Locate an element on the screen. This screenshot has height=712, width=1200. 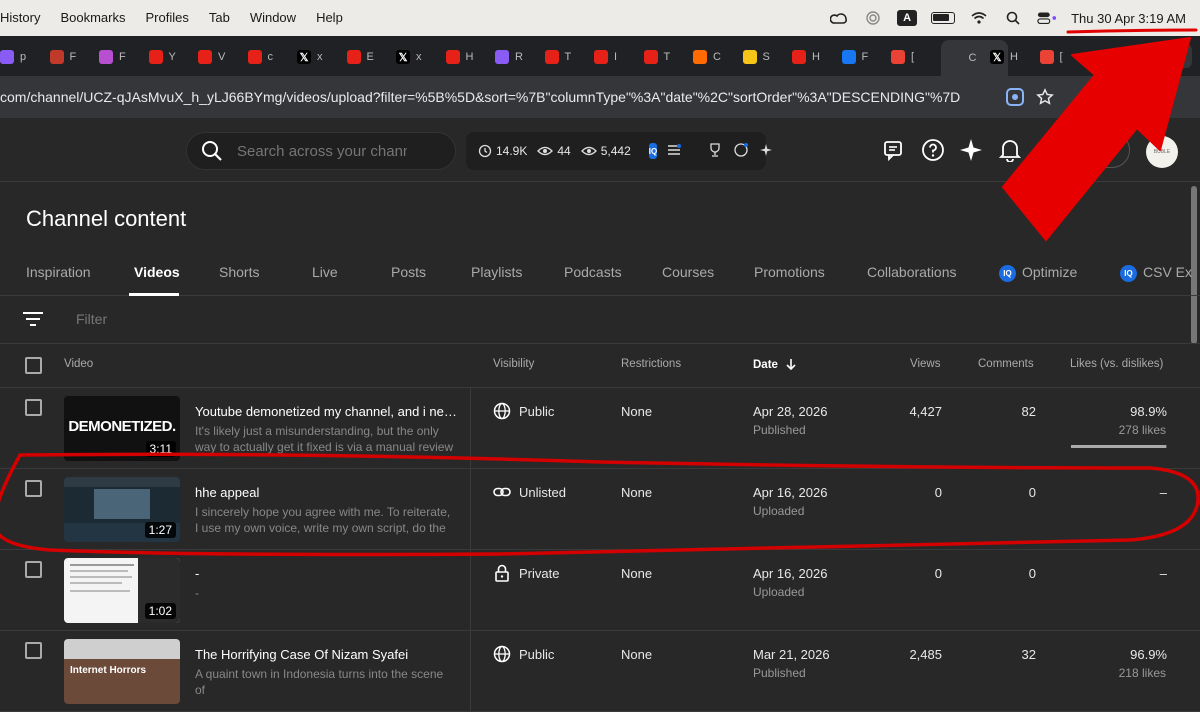
menu-bar-clock: Thu 30 Apr 3:19 AM is located at coordinates (1128, 18).